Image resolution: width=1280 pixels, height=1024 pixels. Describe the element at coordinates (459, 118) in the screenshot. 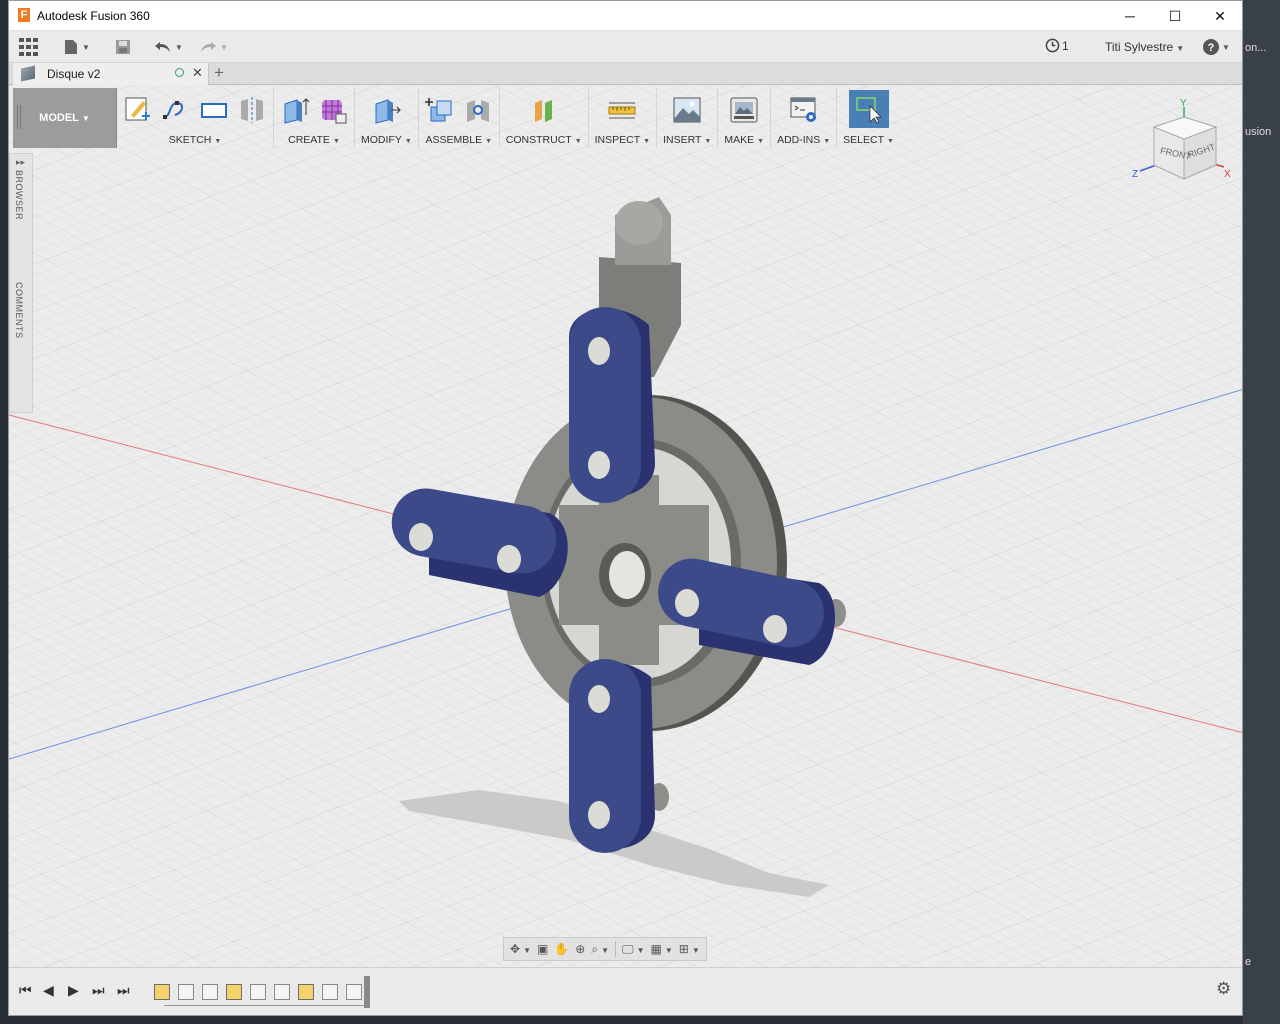

I see `assemble-group: ASSEMBLE ▼` at that location.